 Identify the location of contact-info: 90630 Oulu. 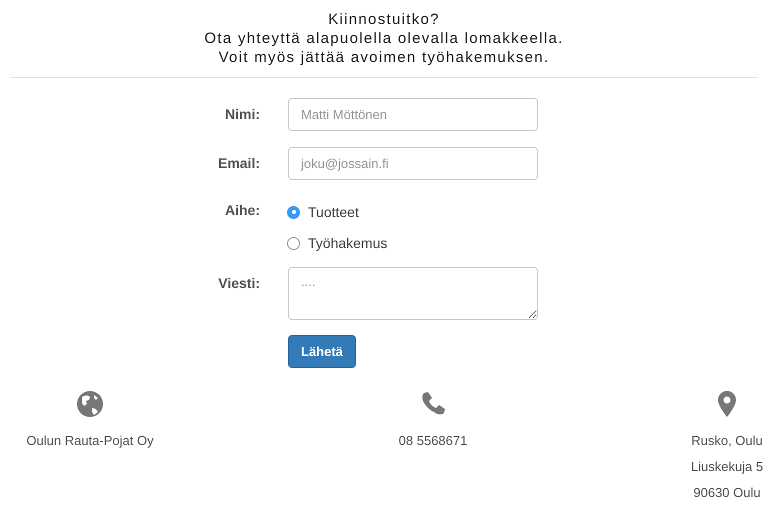
(727, 493).